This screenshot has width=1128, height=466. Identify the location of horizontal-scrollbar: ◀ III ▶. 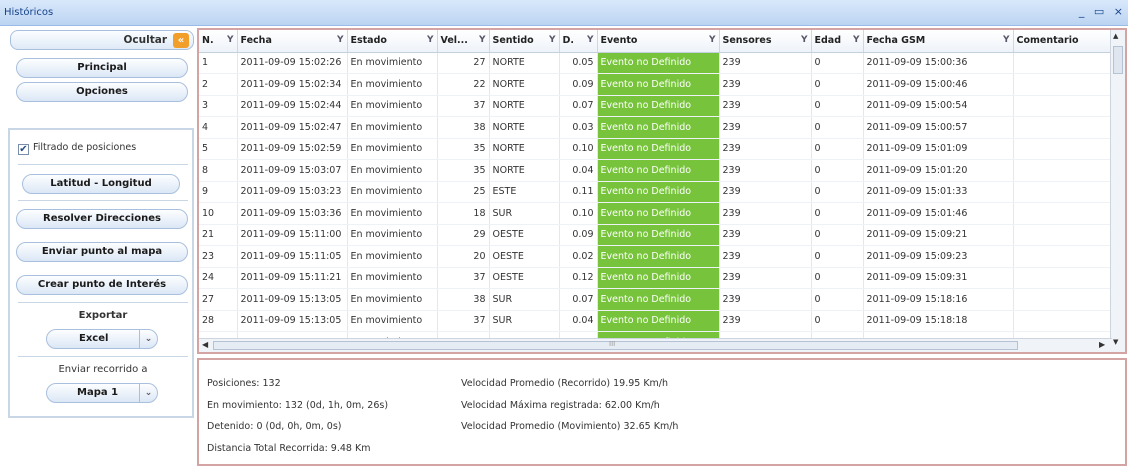
(655, 345).